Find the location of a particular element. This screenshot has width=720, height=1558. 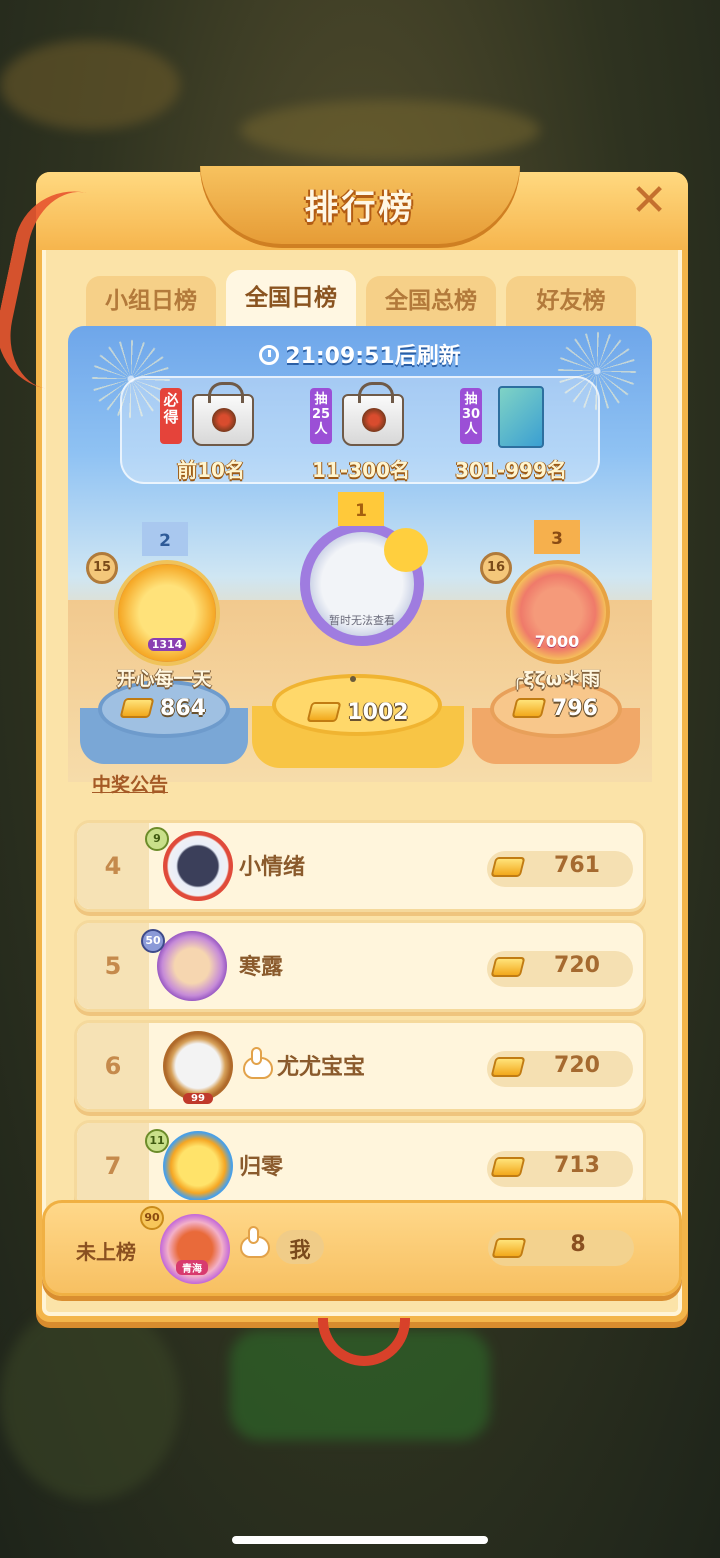

my-rank-label: 未上榜 is located at coordinates (106, 1252).